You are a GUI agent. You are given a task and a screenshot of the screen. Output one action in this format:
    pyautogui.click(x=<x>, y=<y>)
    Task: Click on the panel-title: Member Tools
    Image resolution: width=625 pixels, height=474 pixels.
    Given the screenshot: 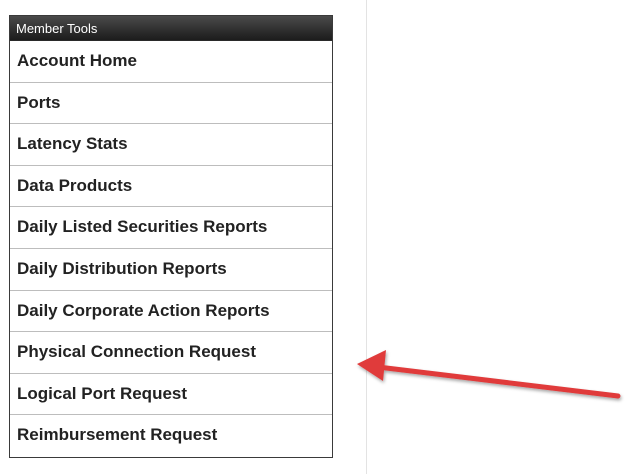 What is the action you would take?
    pyautogui.click(x=171, y=28)
    